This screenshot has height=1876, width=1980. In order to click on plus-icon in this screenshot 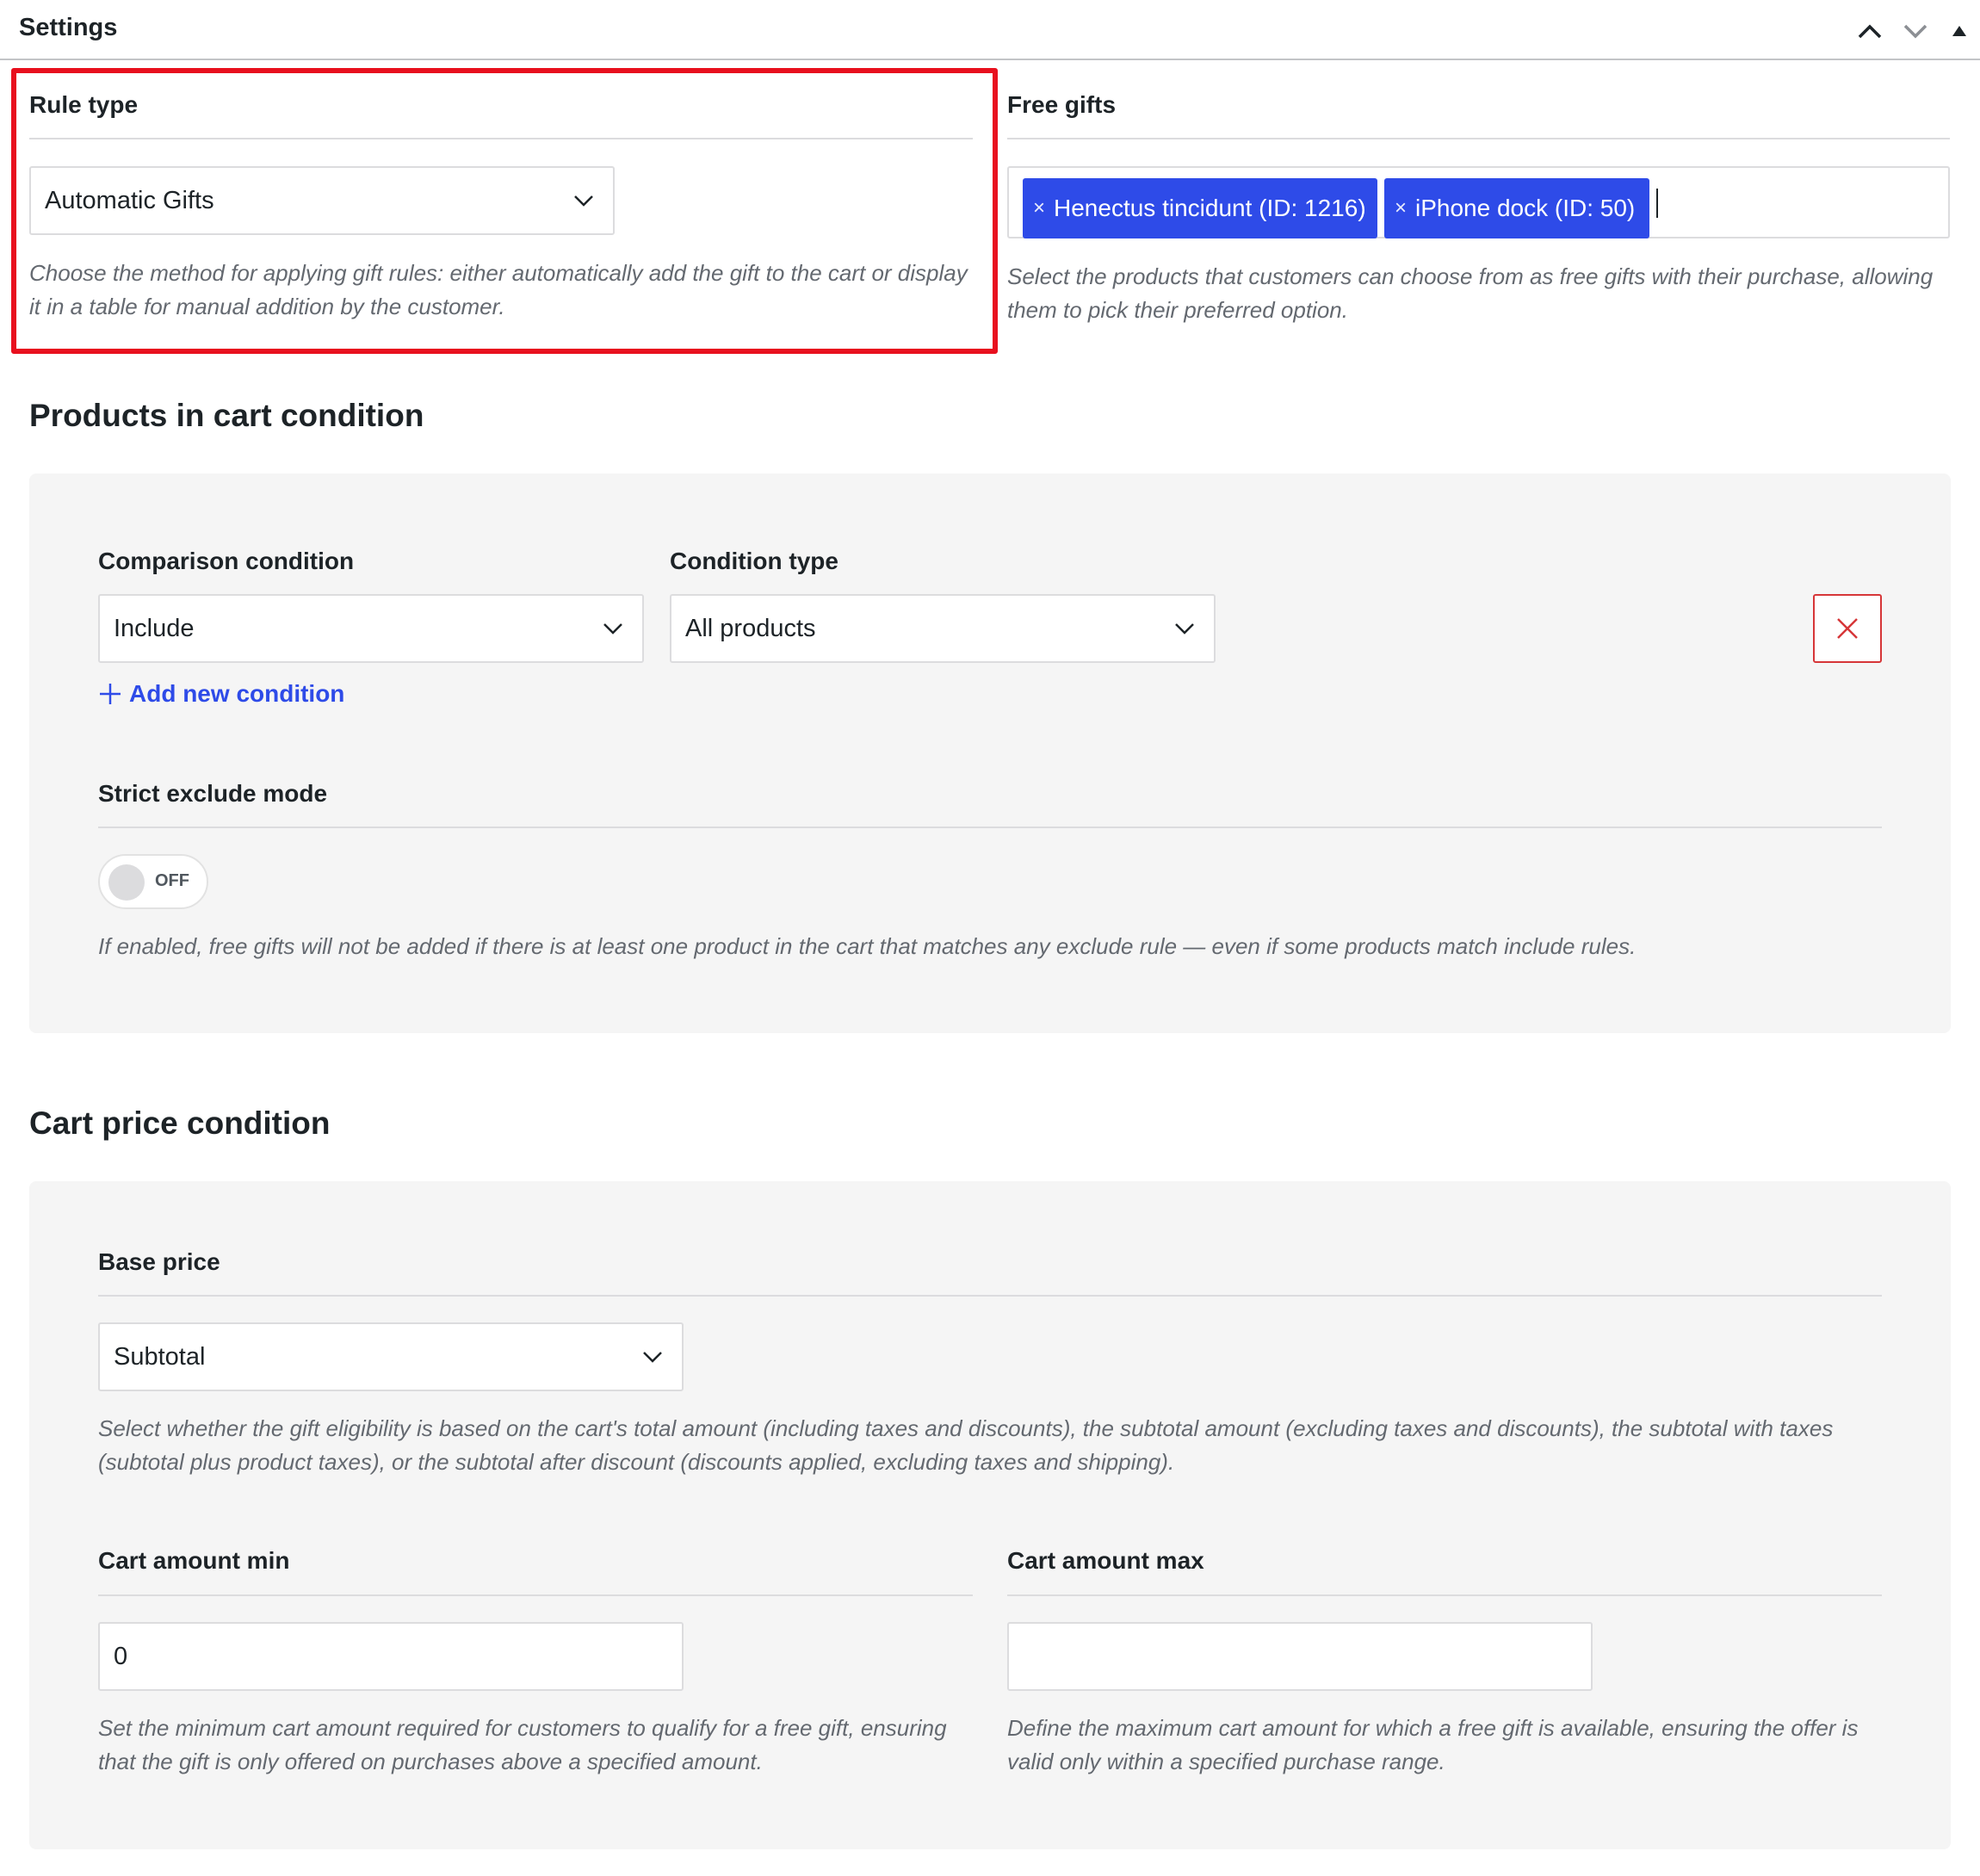, I will do `click(110, 694)`.